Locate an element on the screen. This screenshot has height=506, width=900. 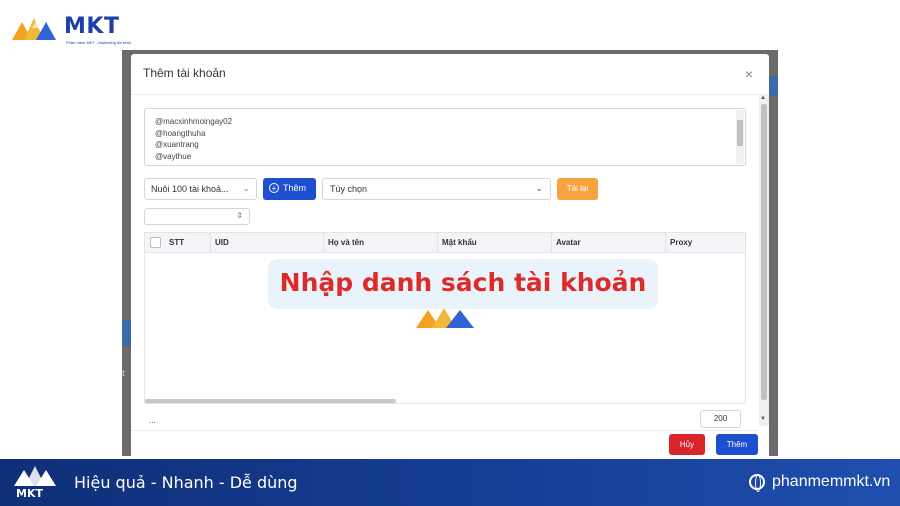
textarea-scrollbar is located at coordinates (740, 137).